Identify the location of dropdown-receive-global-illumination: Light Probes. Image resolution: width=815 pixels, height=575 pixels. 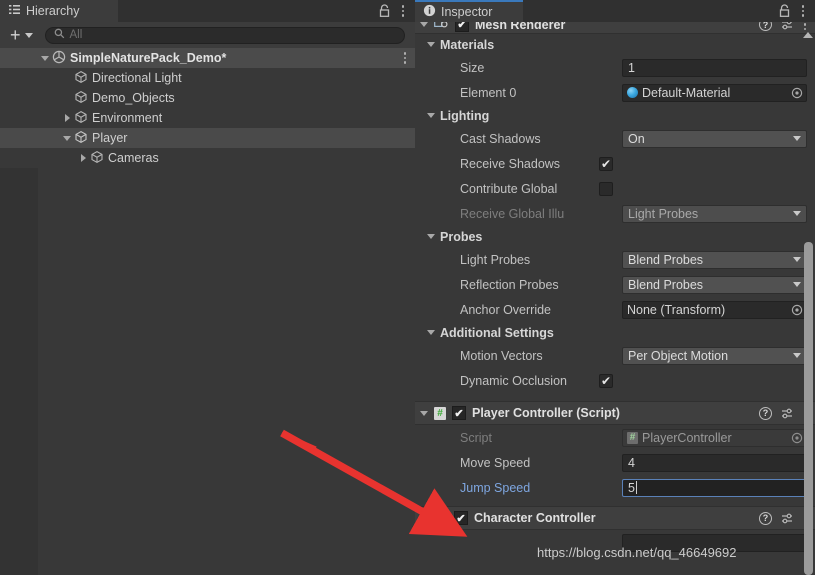
(714, 213).